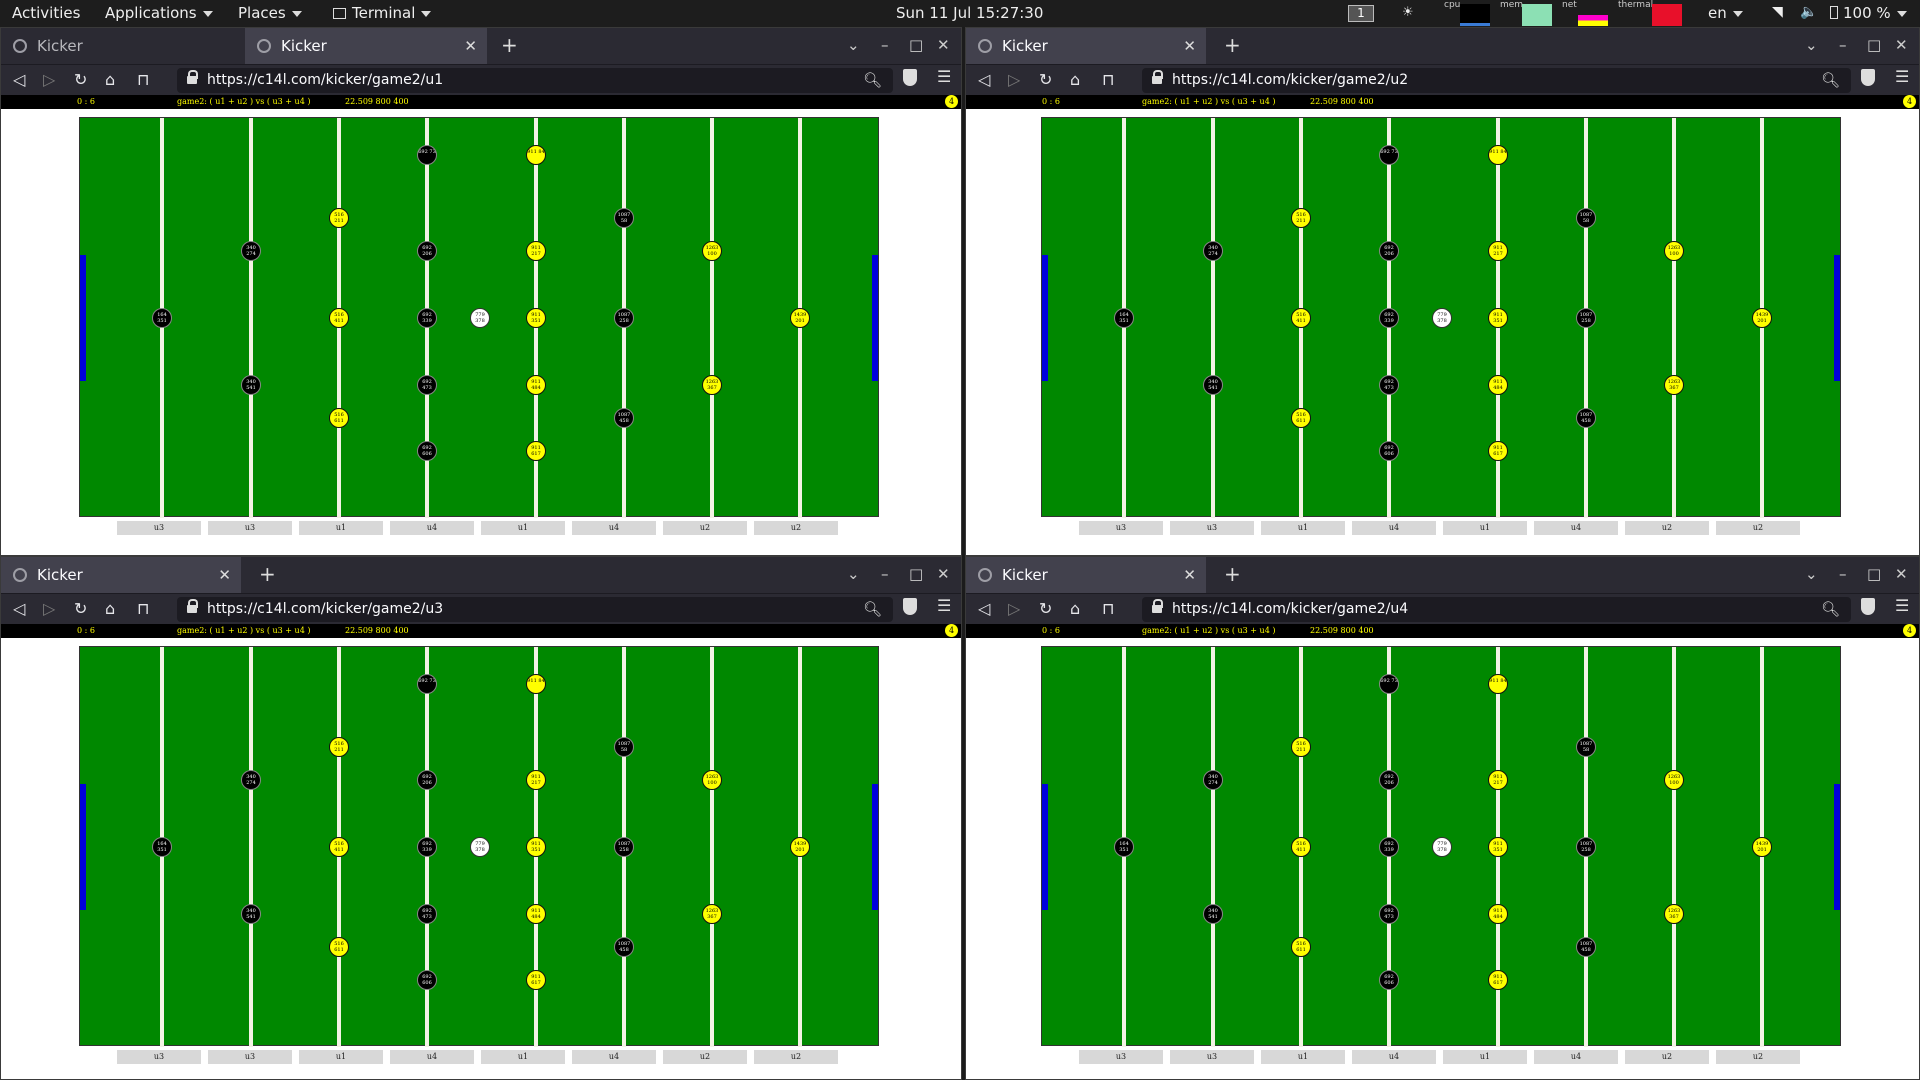 This screenshot has width=1920, height=1080. Describe the element at coordinates (969, 13) in the screenshot. I see `clock: Sun 11 Jul 15:27:30` at that location.